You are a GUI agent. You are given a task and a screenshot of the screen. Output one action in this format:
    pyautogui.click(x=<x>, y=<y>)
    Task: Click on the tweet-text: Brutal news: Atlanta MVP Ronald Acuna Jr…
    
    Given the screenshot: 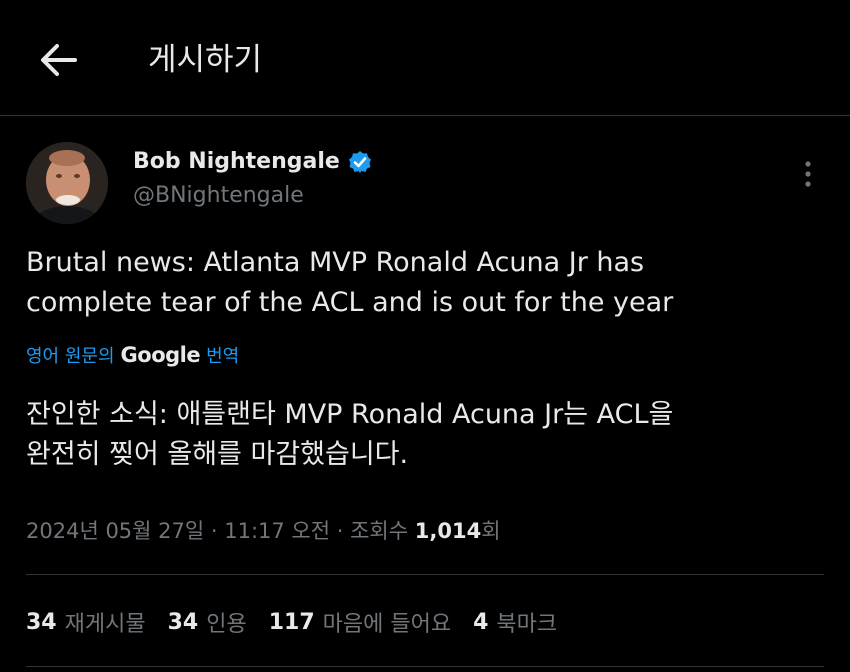 What is the action you would take?
    pyautogui.click(x=421, y=283)
    